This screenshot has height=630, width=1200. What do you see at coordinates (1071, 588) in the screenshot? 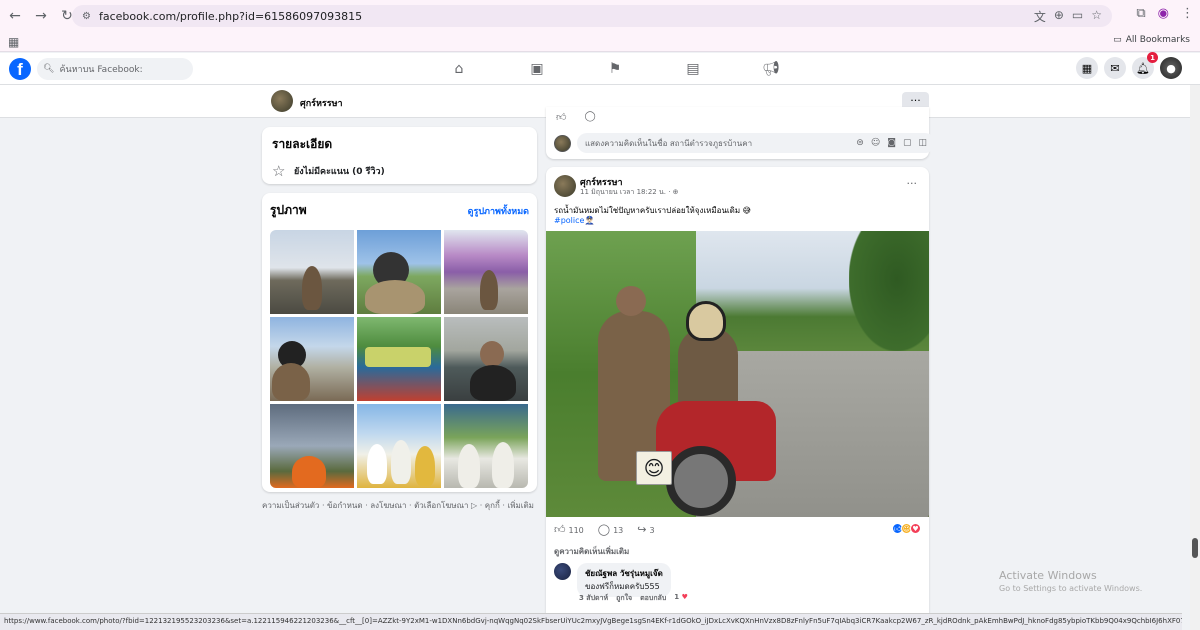
I see `activation-subtitle: Go to Settings to activate Windows.` at bounding box center [1071, 588].